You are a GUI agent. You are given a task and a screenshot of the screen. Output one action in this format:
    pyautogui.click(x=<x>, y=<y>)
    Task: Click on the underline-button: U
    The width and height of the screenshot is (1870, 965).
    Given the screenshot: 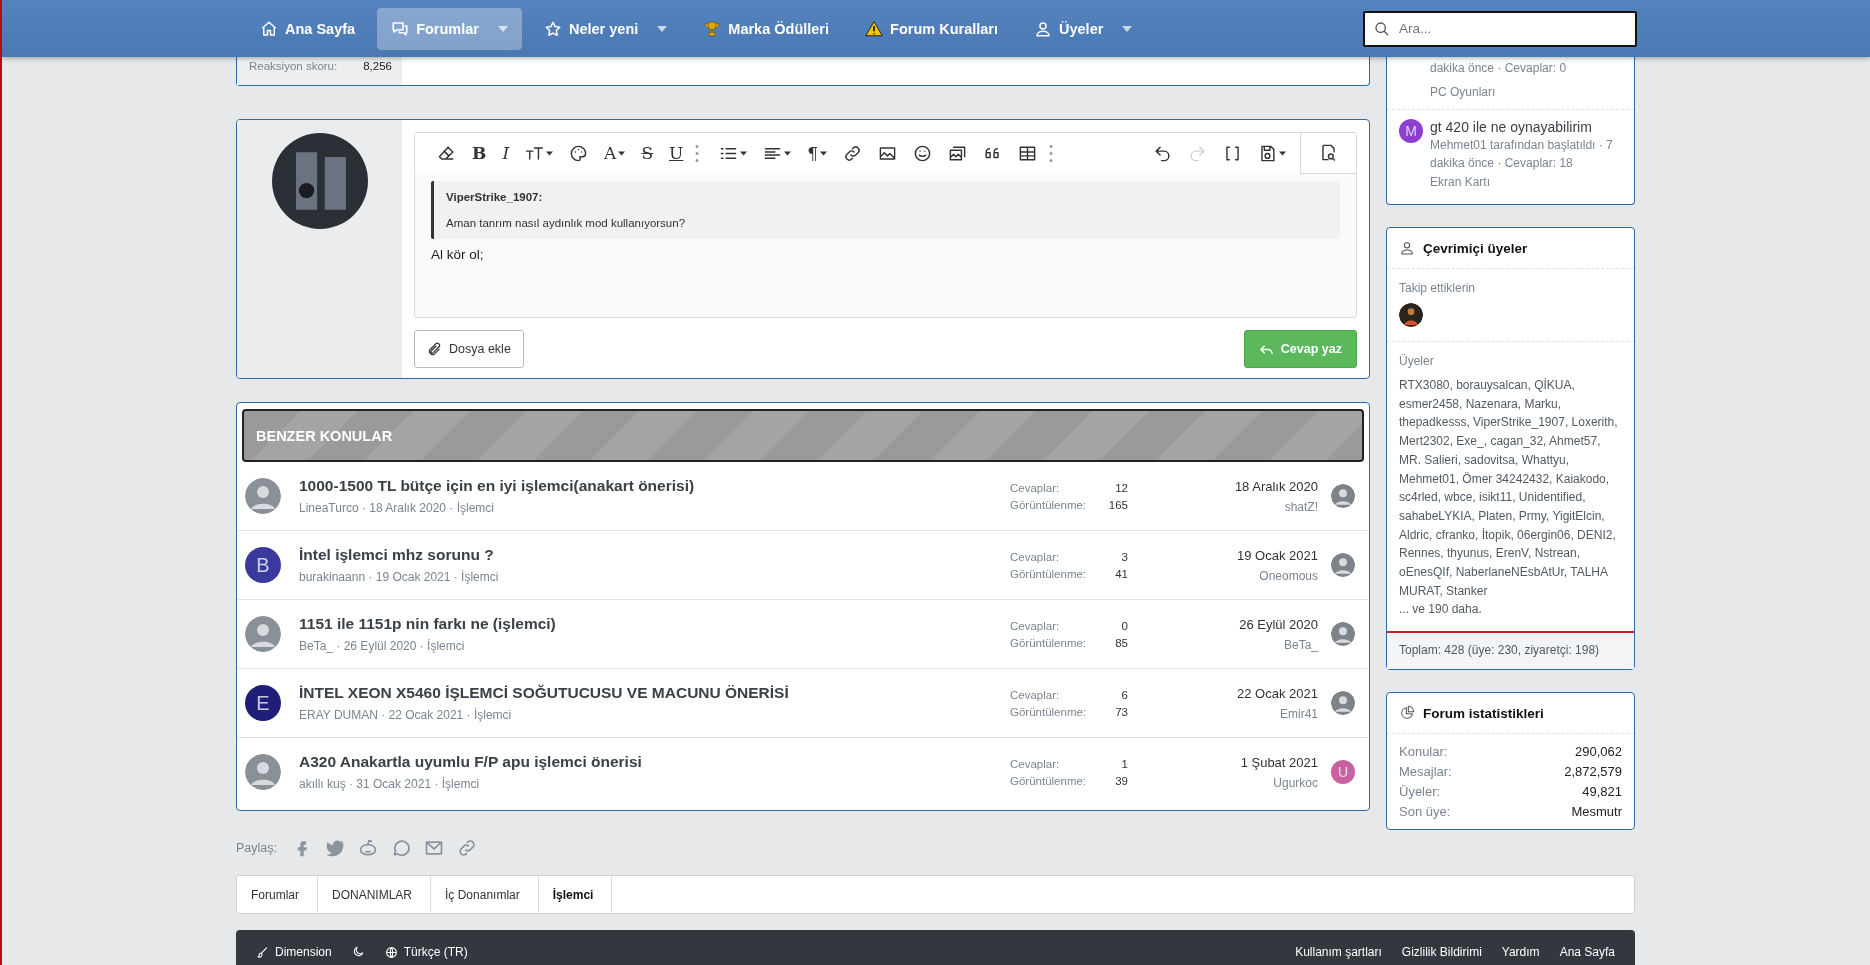 What is the action you would take?
    pyautogui.click(x=676, y=153)
    